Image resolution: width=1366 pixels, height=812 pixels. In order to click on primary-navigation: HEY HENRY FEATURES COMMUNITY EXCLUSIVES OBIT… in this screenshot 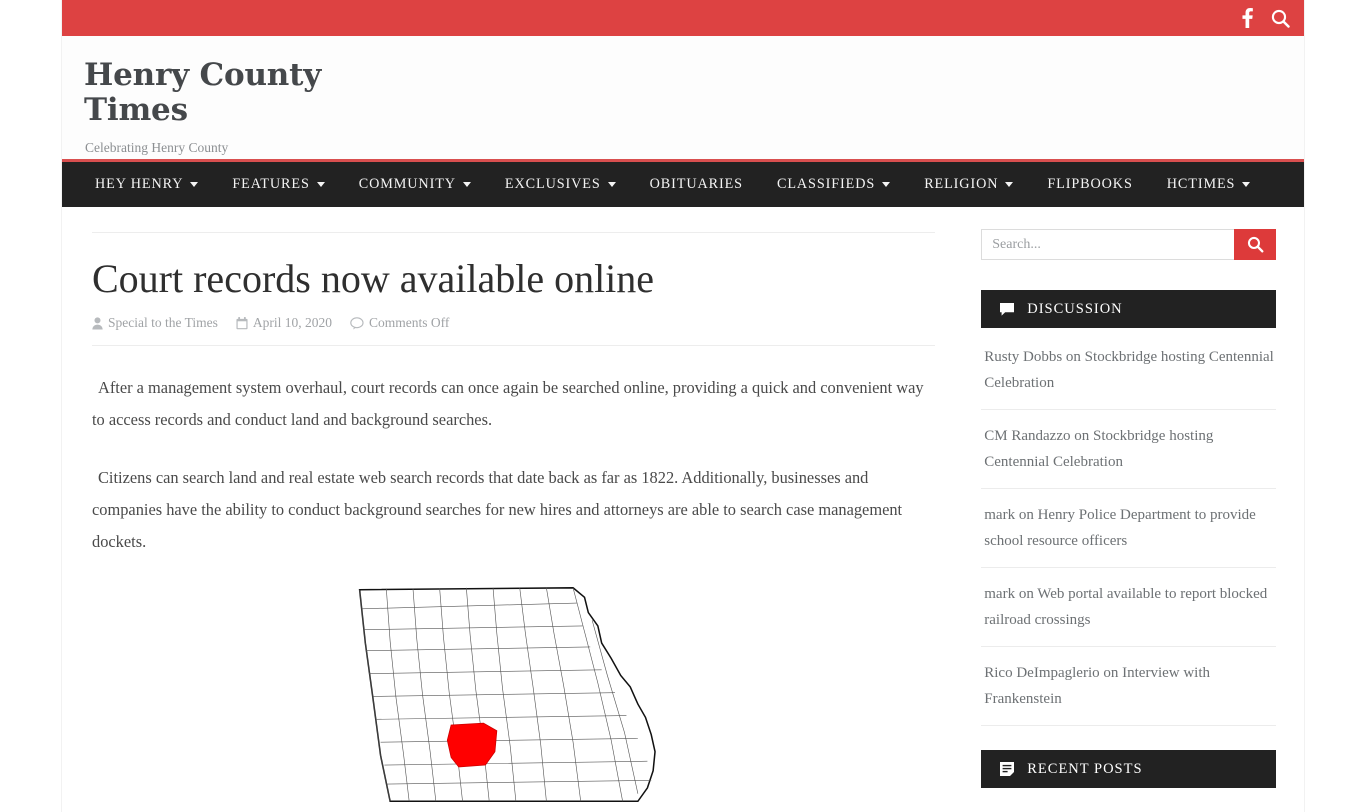, I will do `click(683, 184)`.